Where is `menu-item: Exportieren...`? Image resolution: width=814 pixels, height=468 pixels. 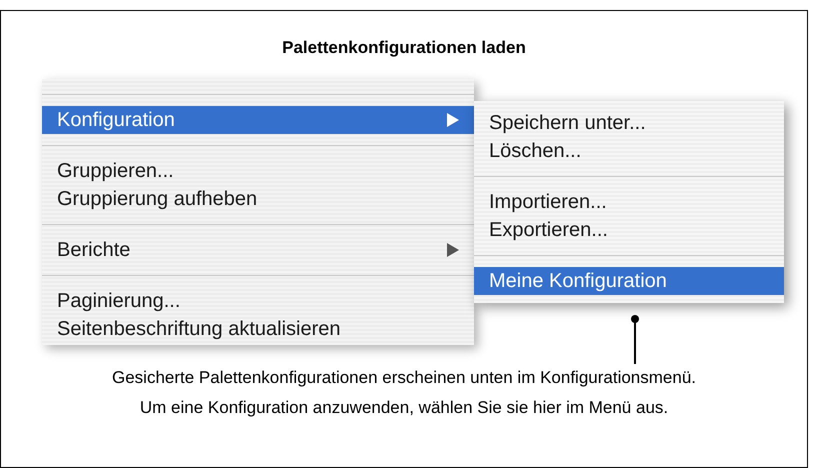
menu-item: Exportieren... is located at coordinates (629, 230).